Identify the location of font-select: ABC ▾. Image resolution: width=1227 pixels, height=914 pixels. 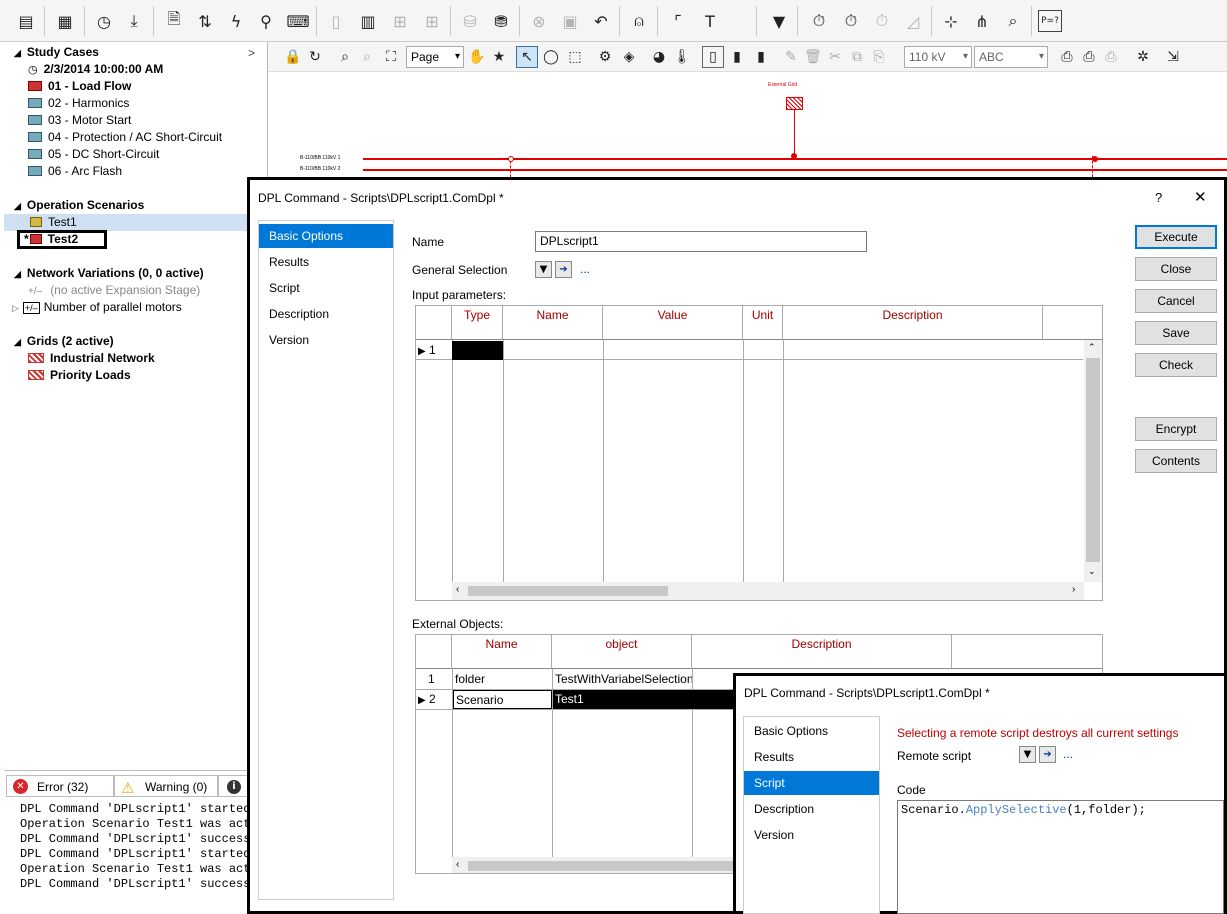
(1011, 57).